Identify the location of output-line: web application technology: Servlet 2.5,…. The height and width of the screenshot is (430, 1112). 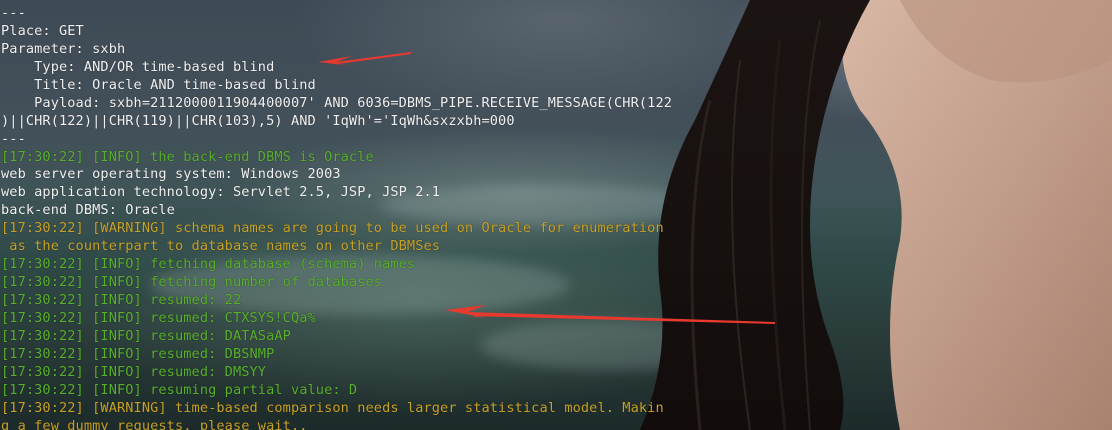
(221, 192).